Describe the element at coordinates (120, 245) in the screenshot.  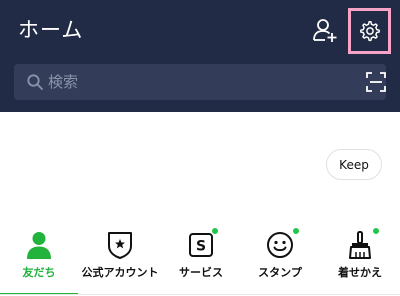
I see `official-badge-icon` at that location.